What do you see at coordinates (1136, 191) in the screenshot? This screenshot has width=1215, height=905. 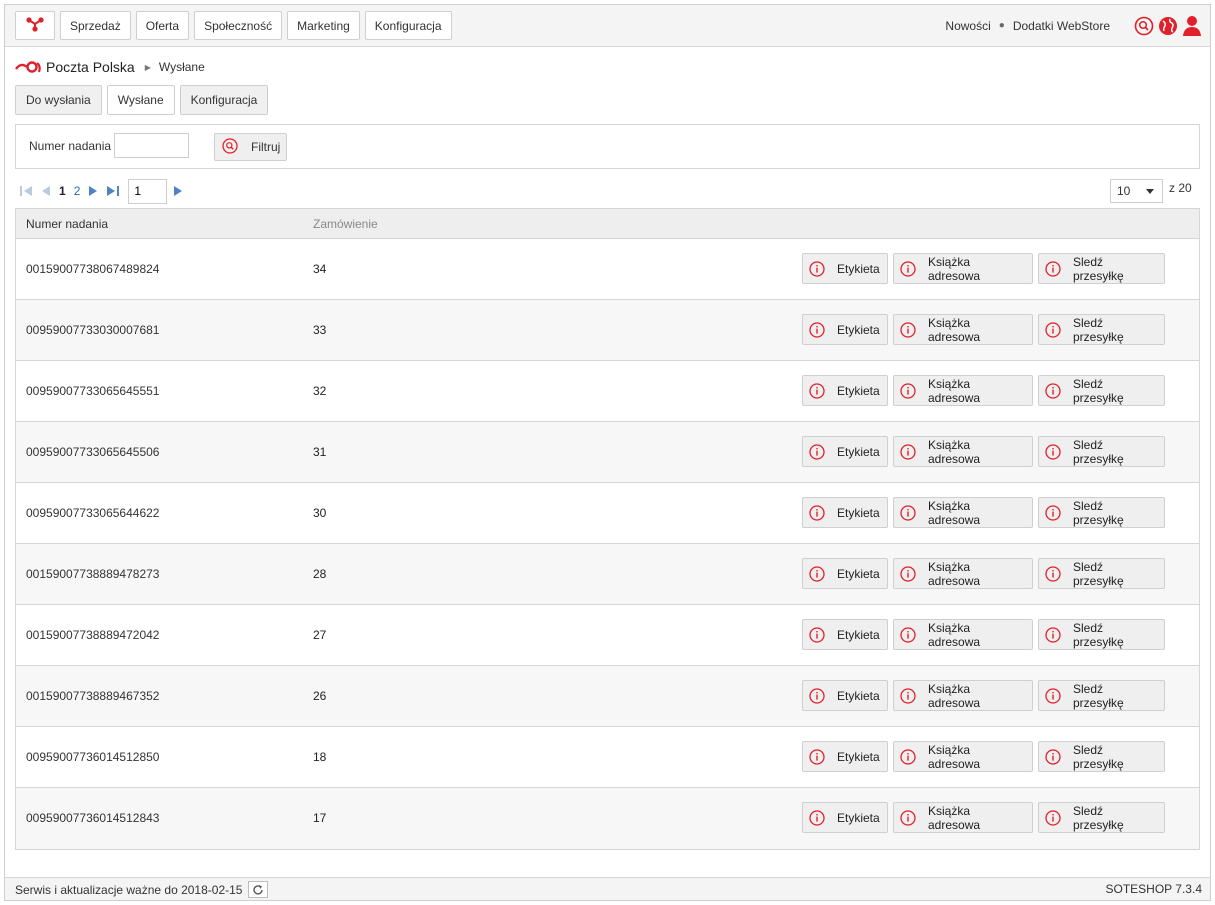 I see `per-page-select: 10` at bounding box center [1136, 191].